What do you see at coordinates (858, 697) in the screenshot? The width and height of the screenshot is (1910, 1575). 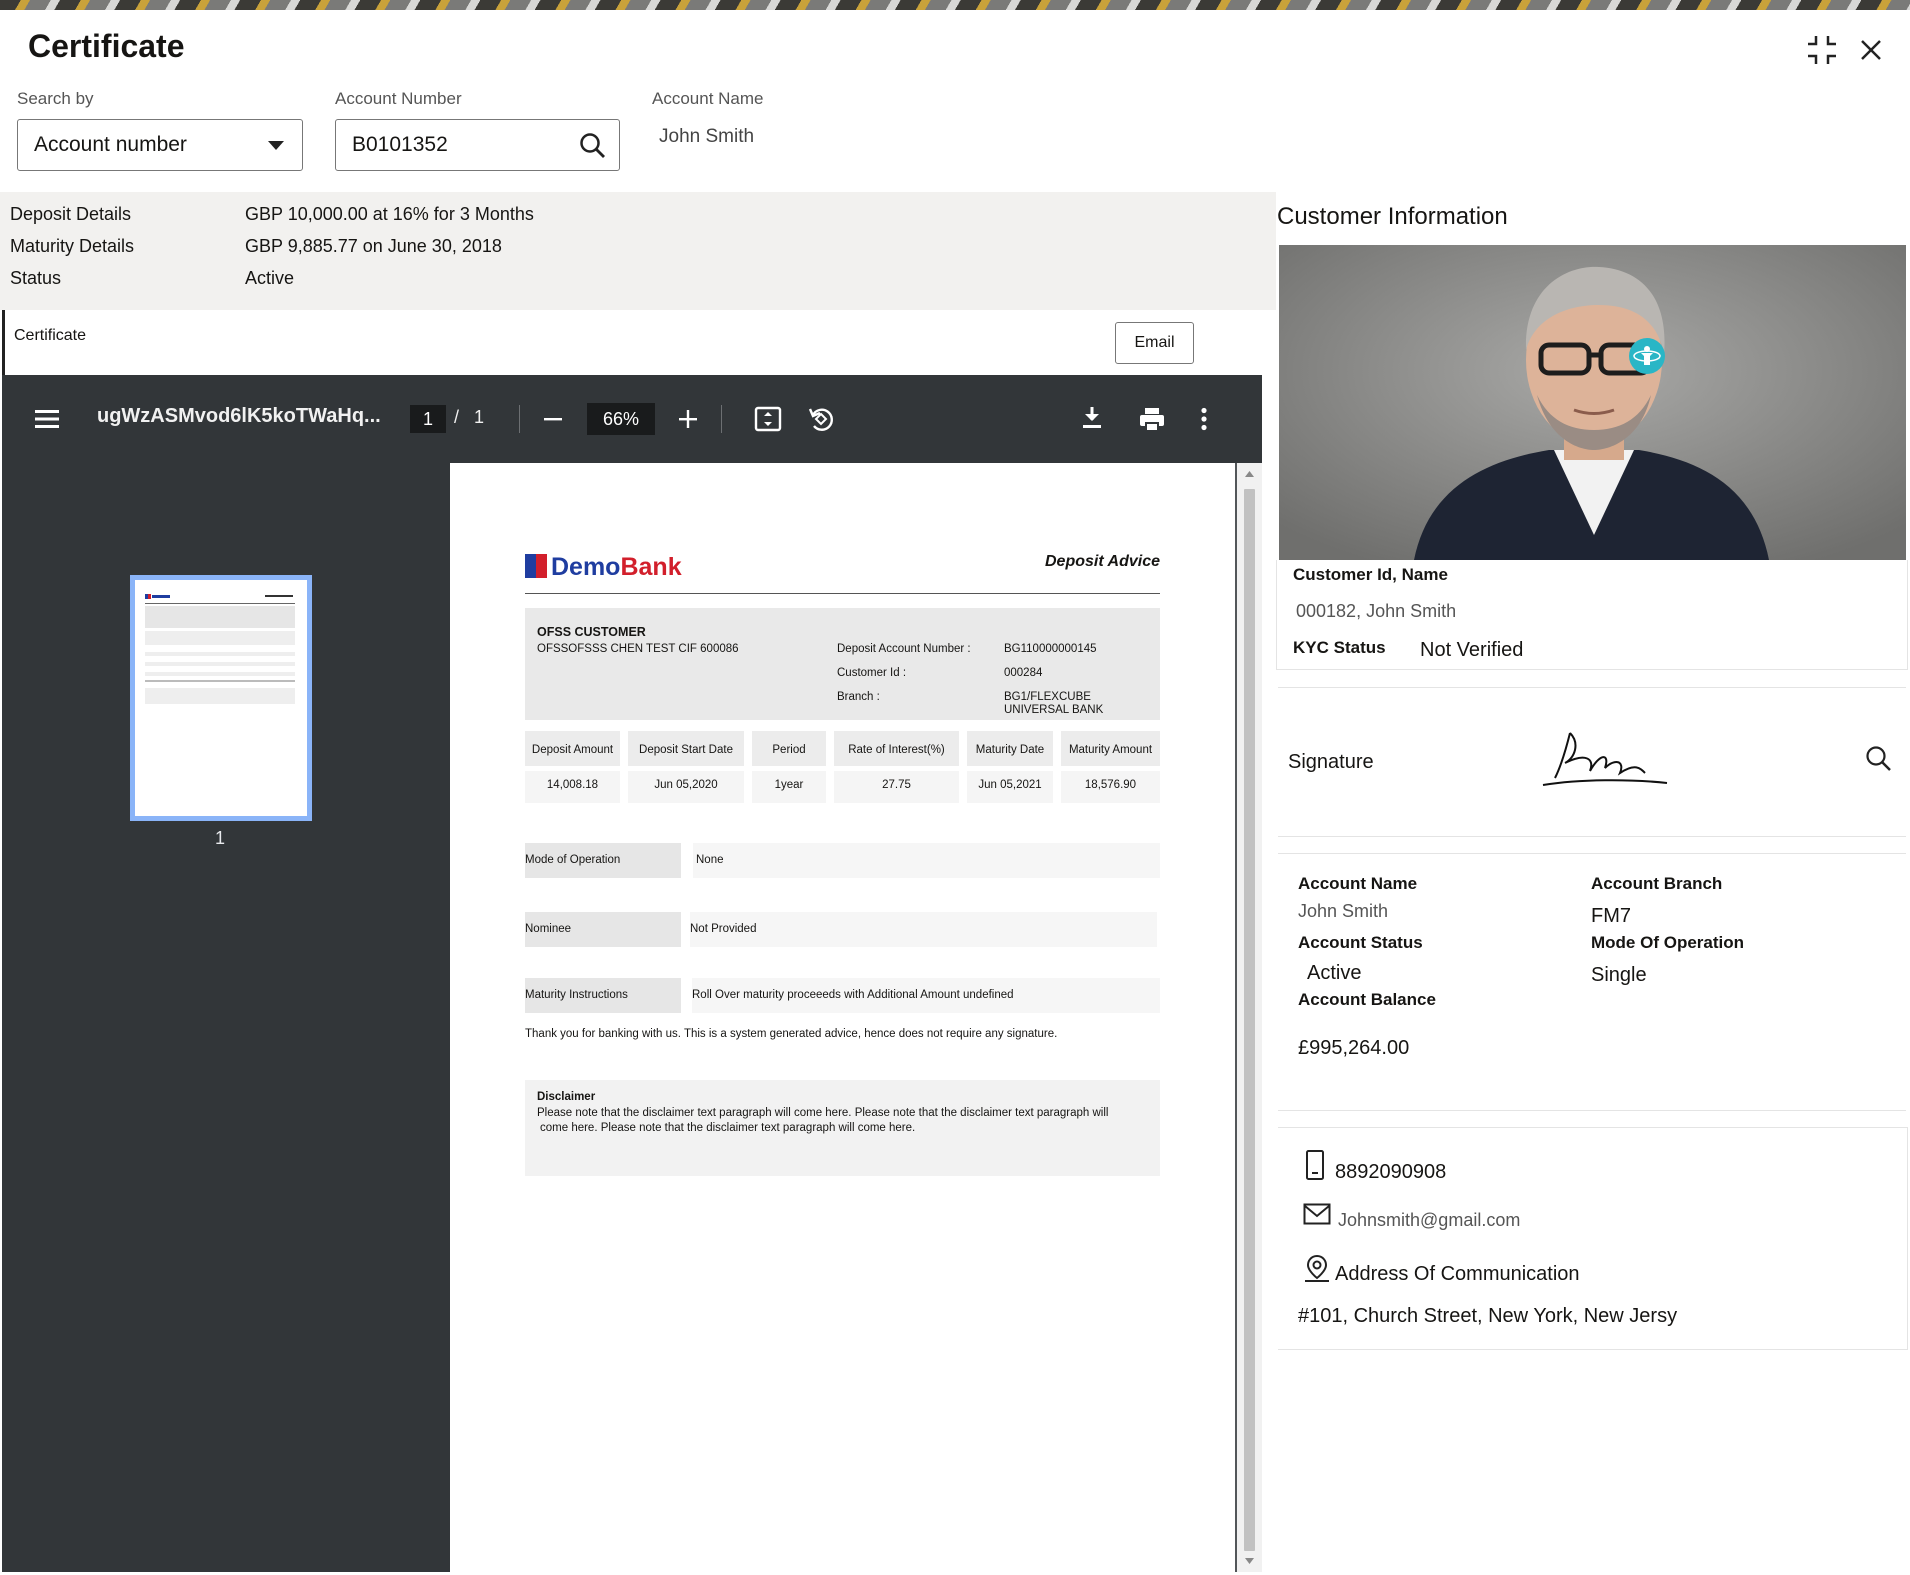 I see `branch-label: Branch :` at bounding box center [858, 697].